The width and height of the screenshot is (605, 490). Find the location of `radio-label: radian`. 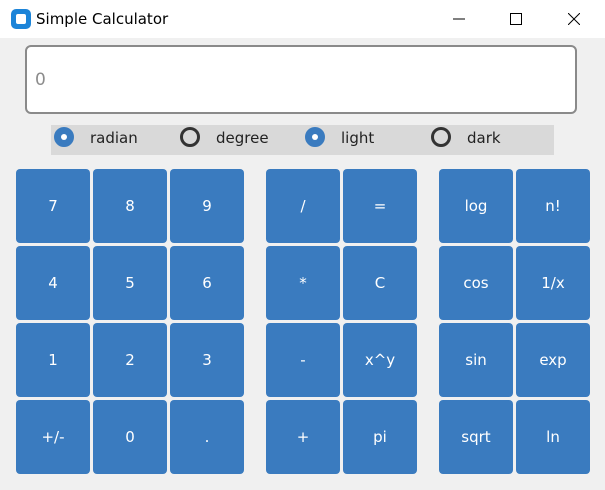

radio-label: radian is located at coordinates (114, 138).